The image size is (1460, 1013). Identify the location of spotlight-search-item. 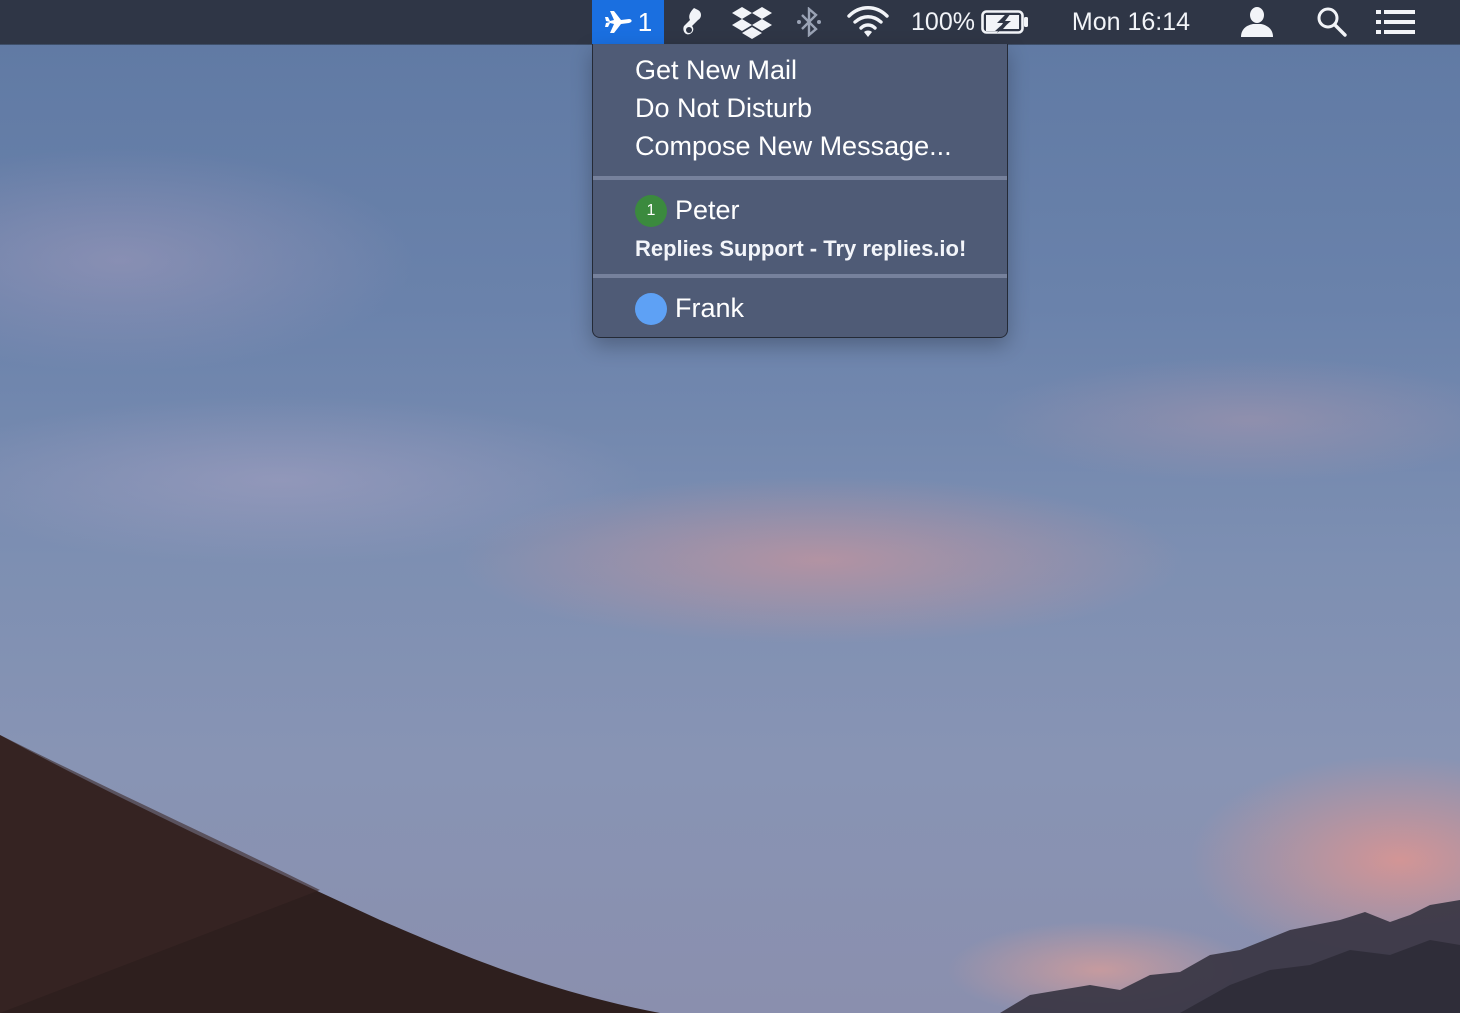
(1332, 22).